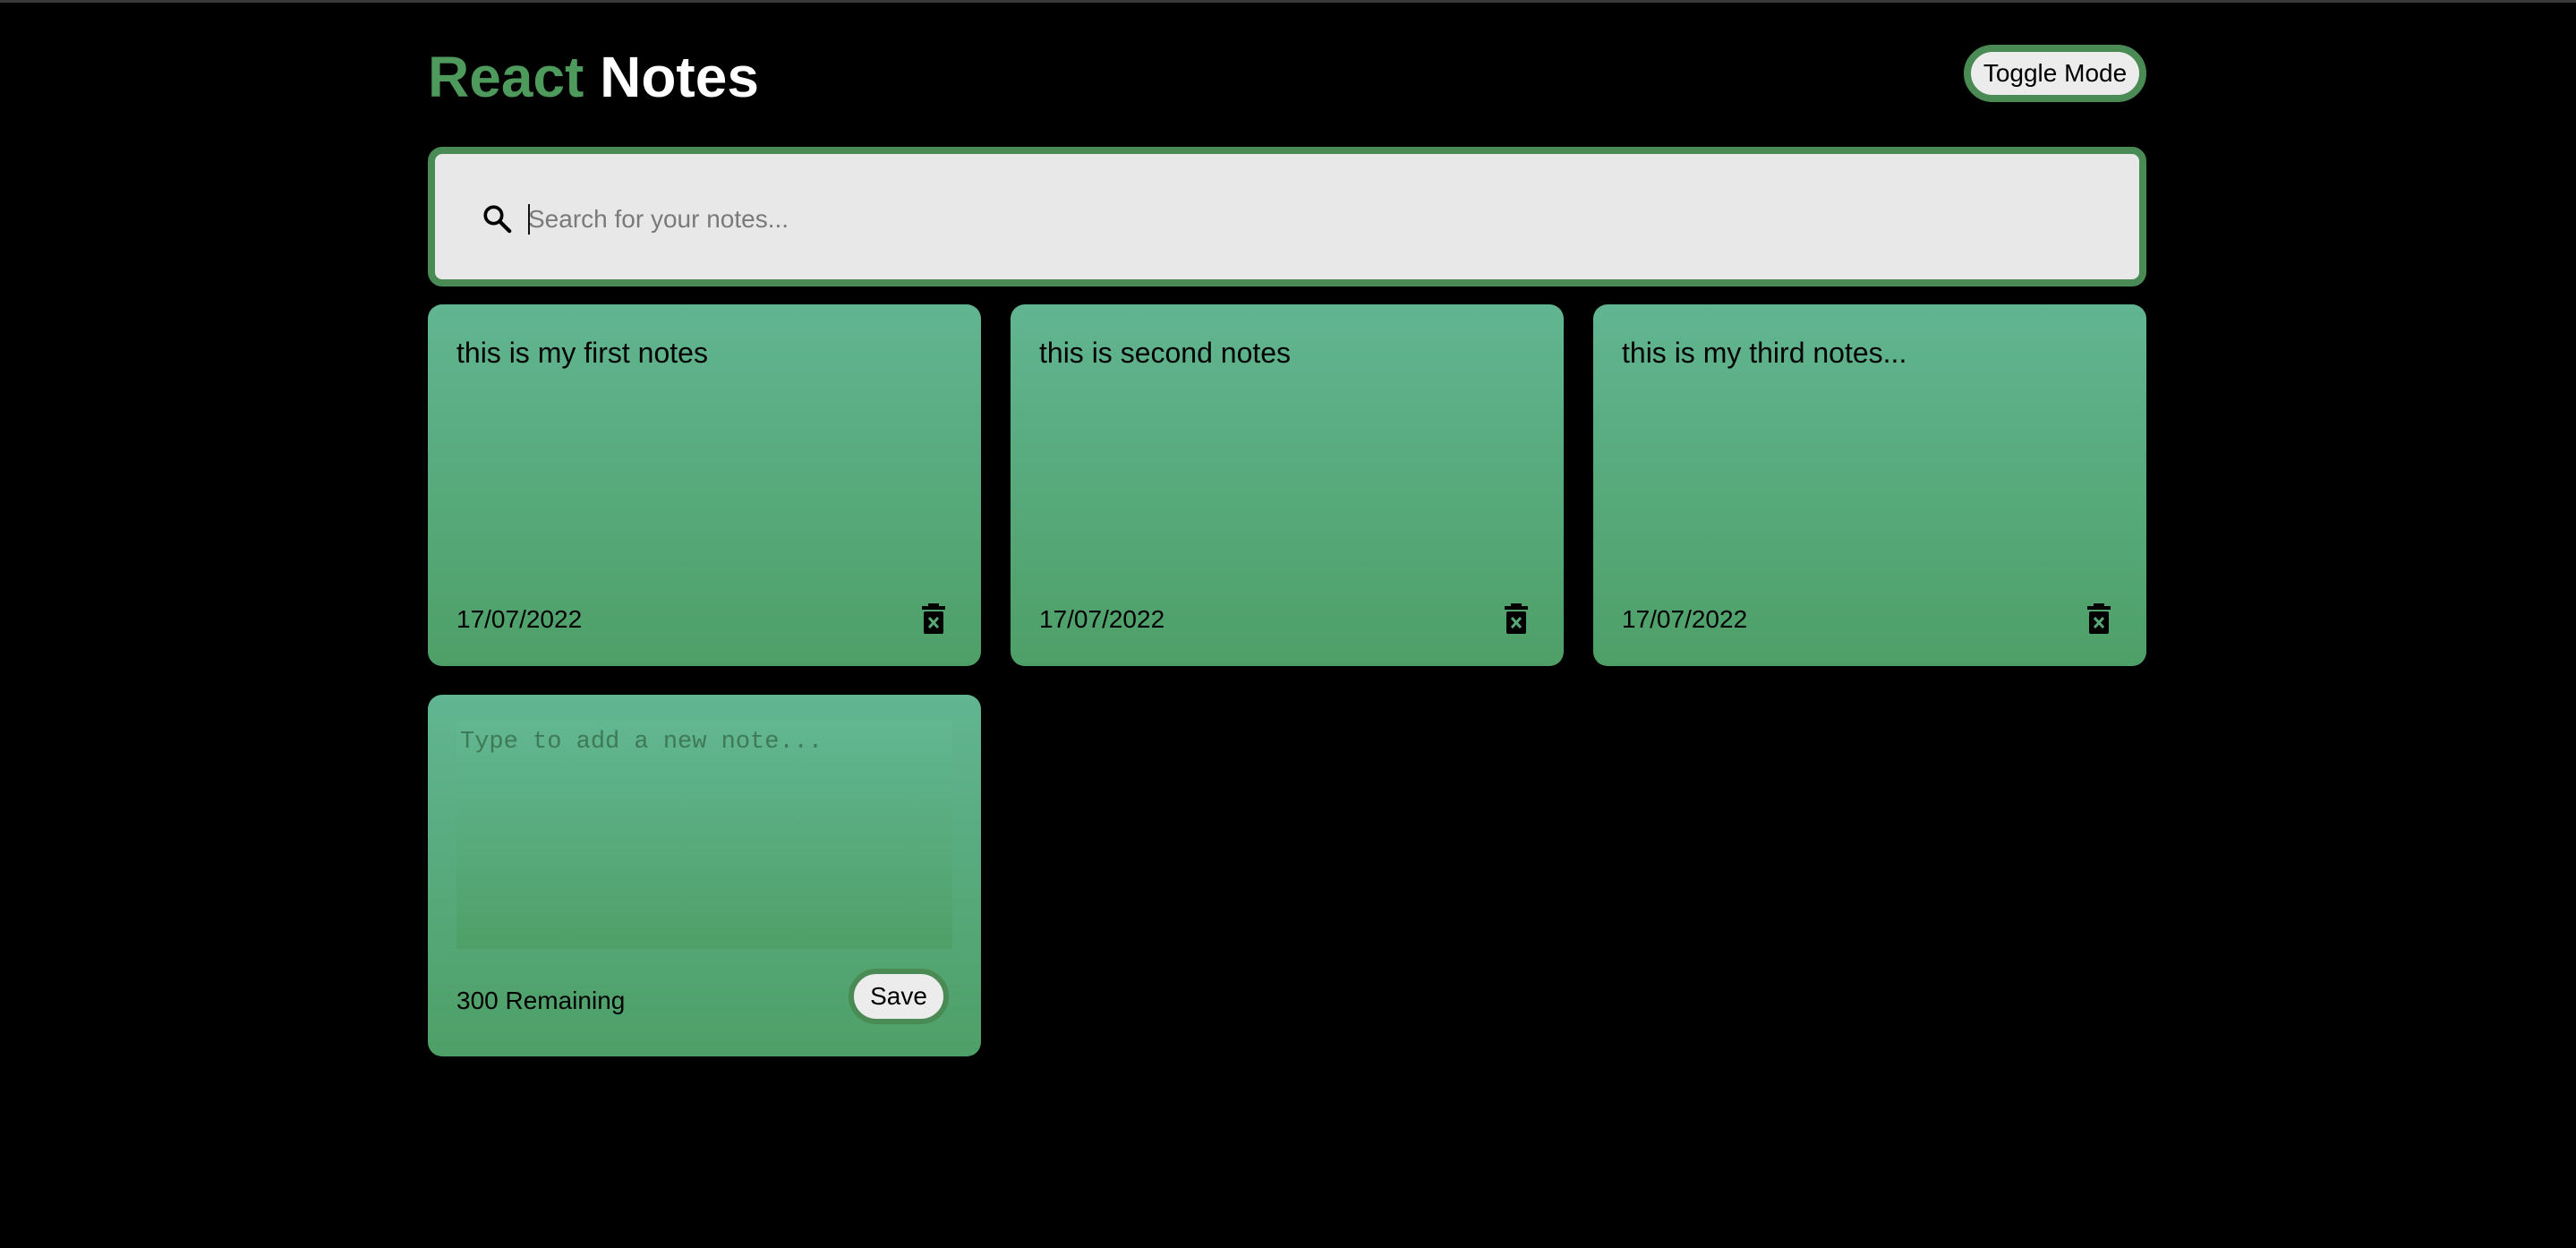  Describe the element at coordinates (497, 219) in the screenshot. I see `search-icon` at that location.